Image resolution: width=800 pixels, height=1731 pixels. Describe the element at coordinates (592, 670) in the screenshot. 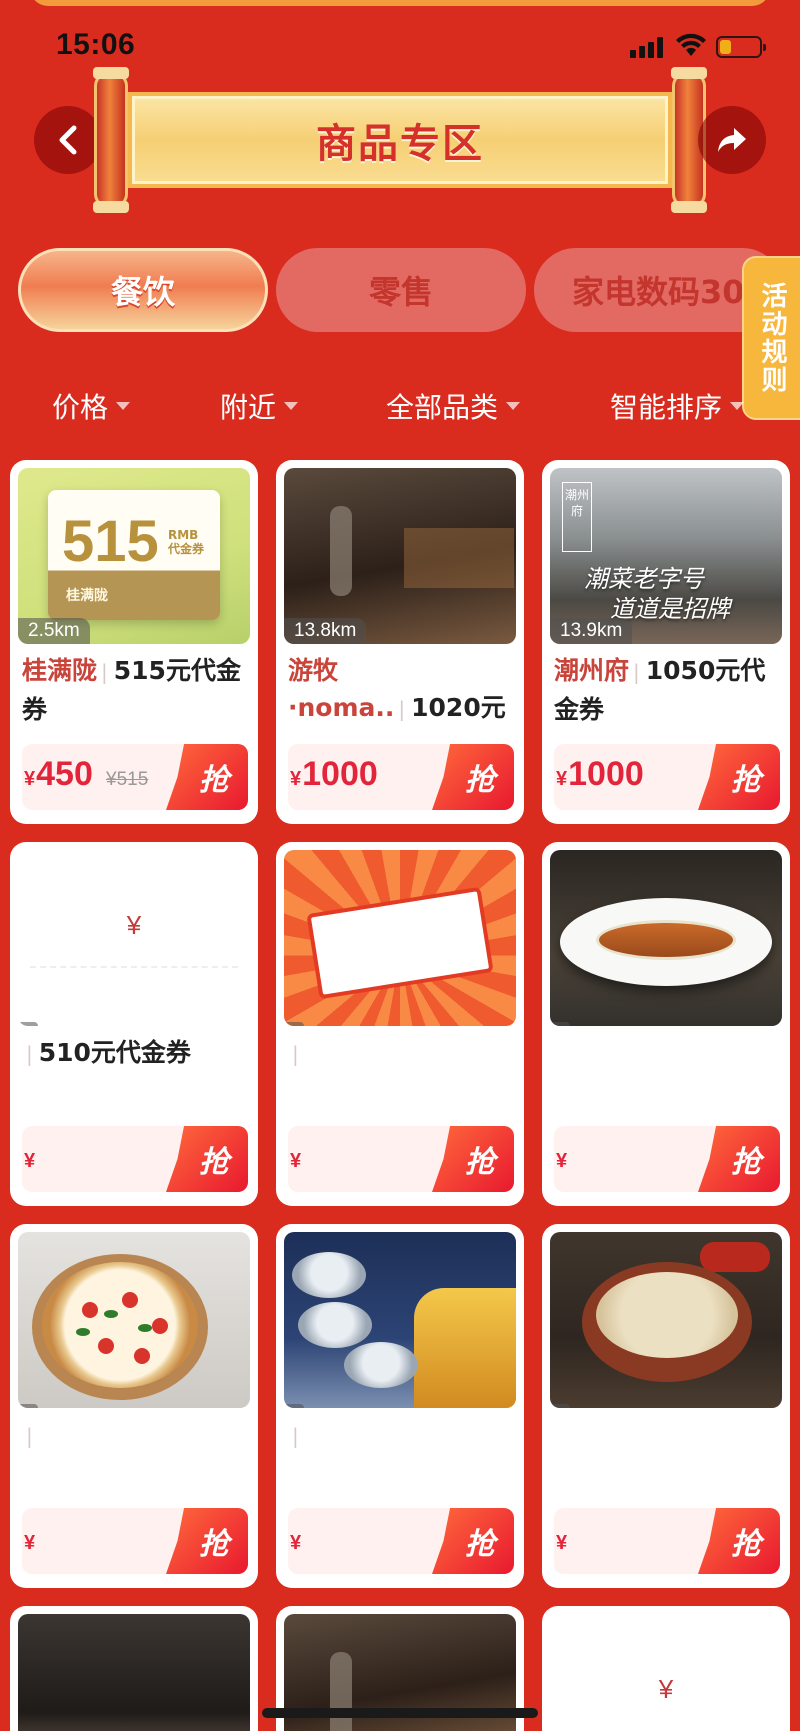

I see `product-brand: 潮州府` at that location.